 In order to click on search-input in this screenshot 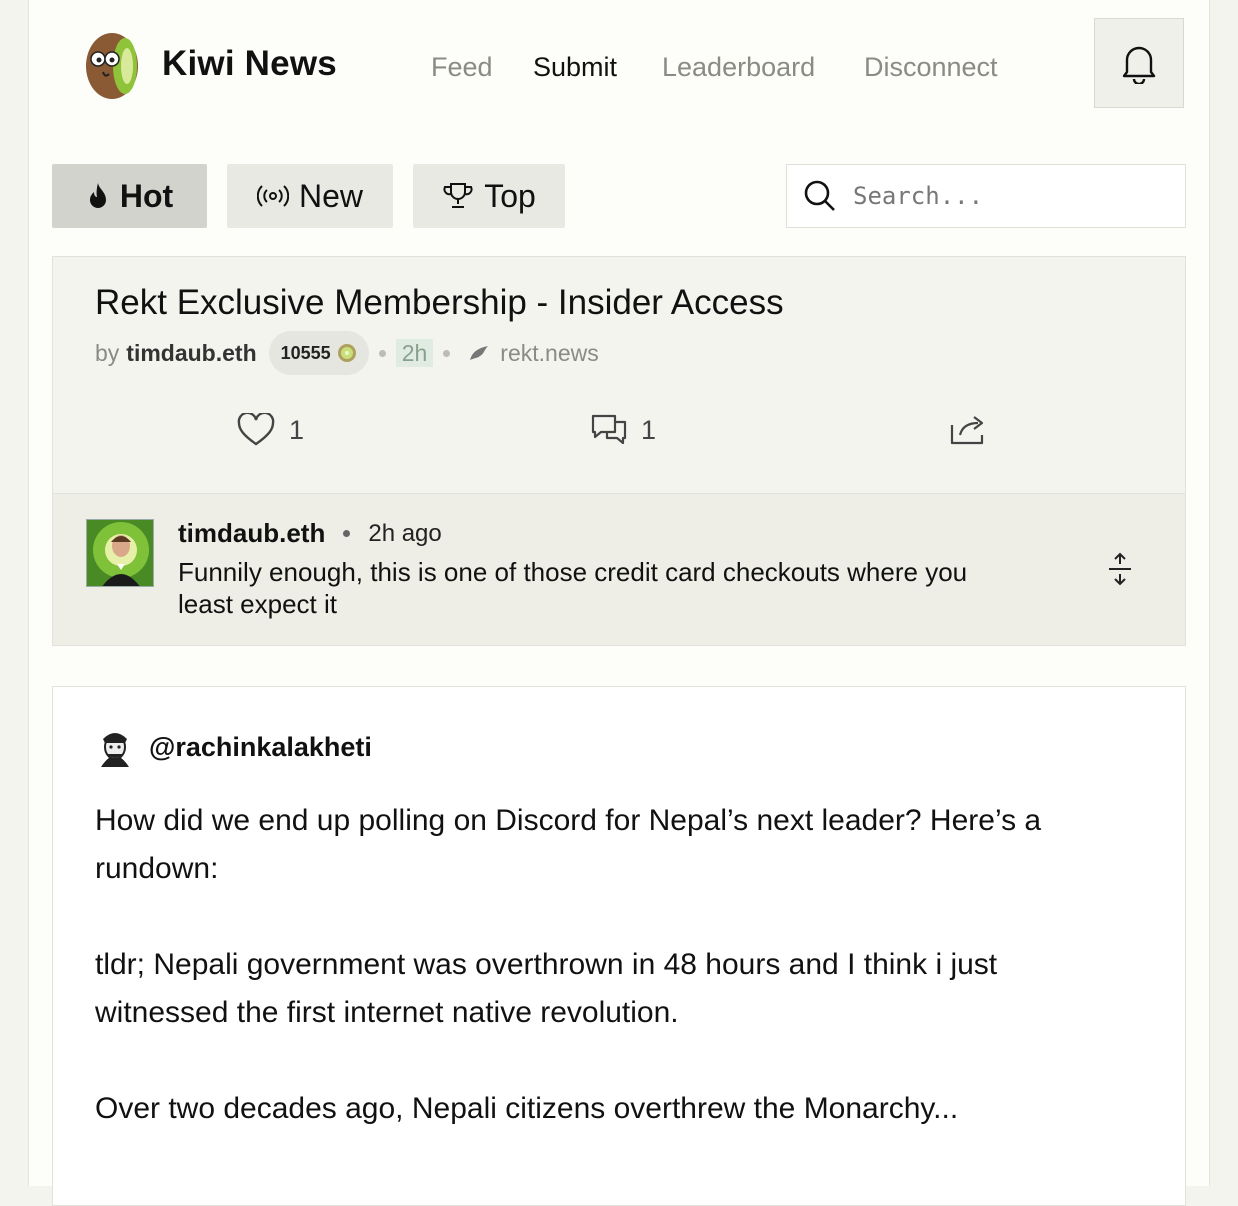, I will do `click(1003, 196)`.